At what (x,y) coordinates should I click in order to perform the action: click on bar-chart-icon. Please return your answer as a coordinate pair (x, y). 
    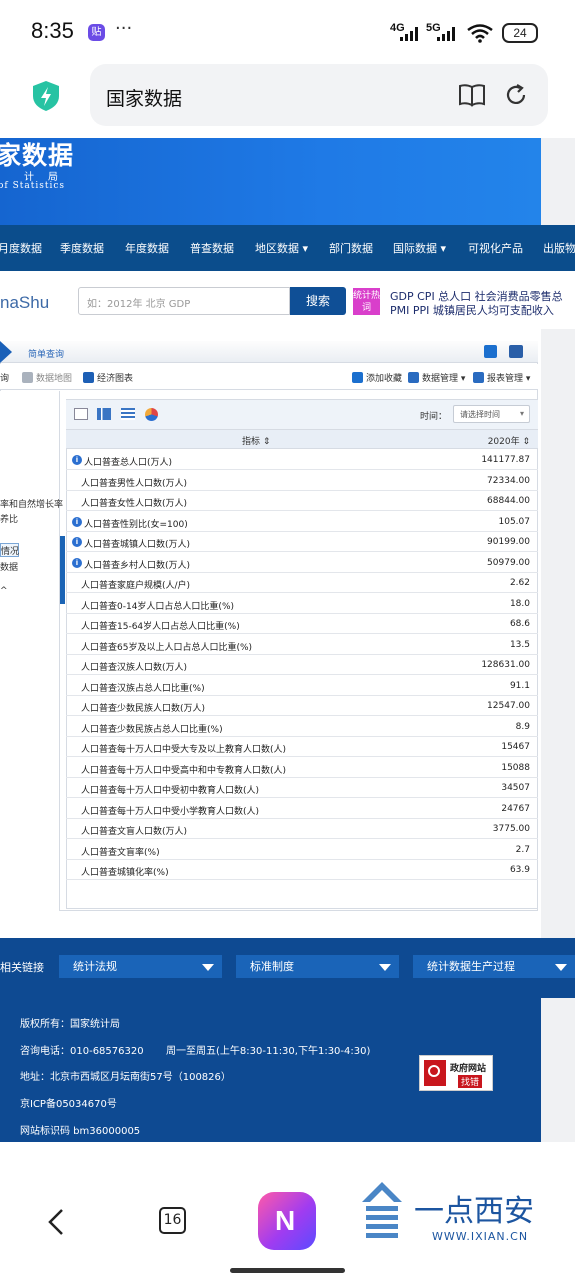
    Looking at the image, I should click on (104, 414).